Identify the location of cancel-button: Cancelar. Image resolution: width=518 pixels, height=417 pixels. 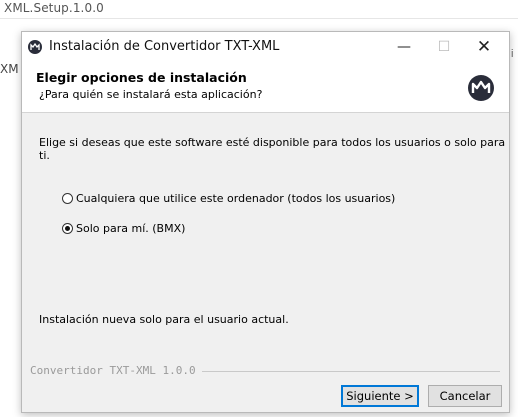
(465, 396).